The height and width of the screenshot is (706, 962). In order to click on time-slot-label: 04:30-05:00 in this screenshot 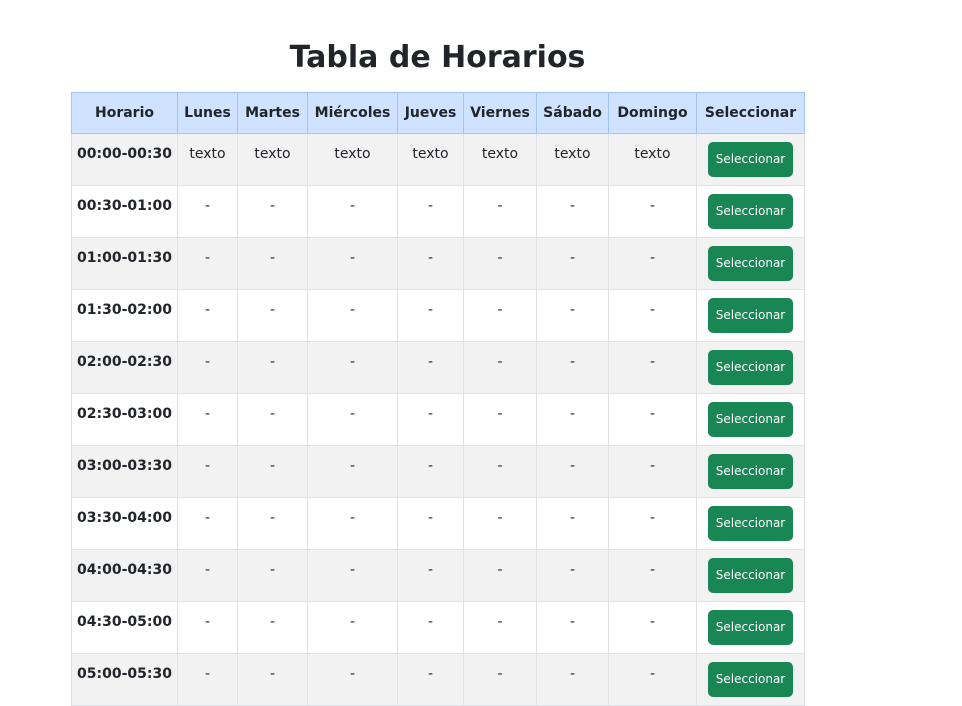, I will do `click(124, 622)`.